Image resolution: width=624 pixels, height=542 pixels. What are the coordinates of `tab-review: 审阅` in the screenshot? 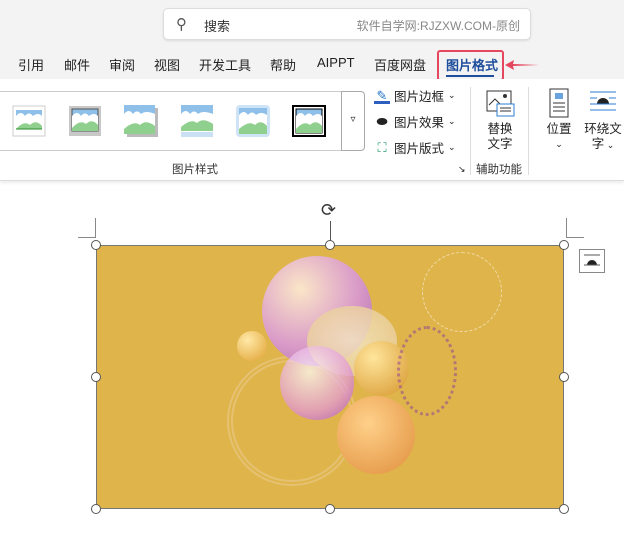 It's located at (122, 64).